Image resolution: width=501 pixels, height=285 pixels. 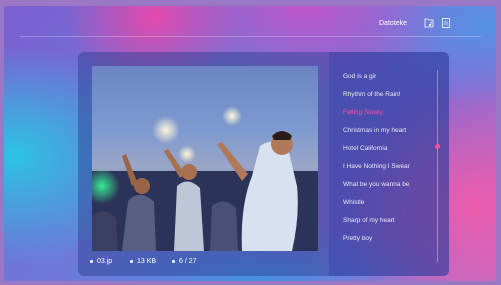 What do you see at coordinates (365, 148) in the screenshot?
I see `playlist-item: Hotel California` at bounding box center [365, 148].